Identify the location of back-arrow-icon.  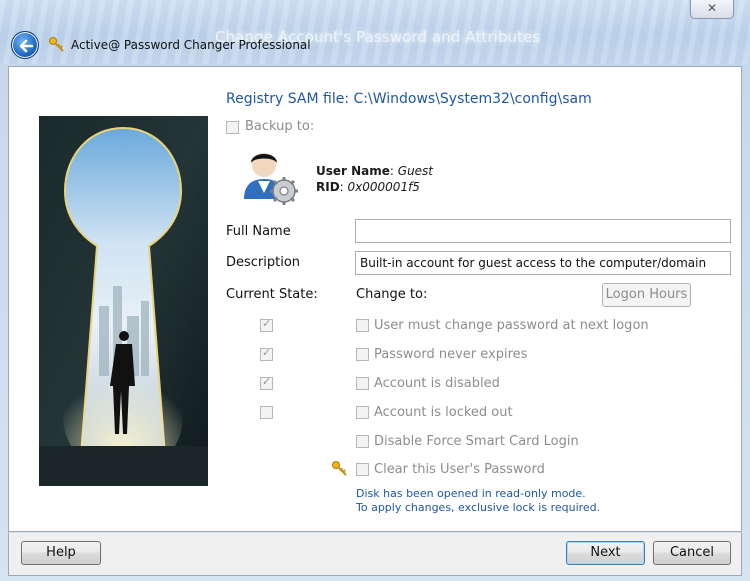
(26, 46).